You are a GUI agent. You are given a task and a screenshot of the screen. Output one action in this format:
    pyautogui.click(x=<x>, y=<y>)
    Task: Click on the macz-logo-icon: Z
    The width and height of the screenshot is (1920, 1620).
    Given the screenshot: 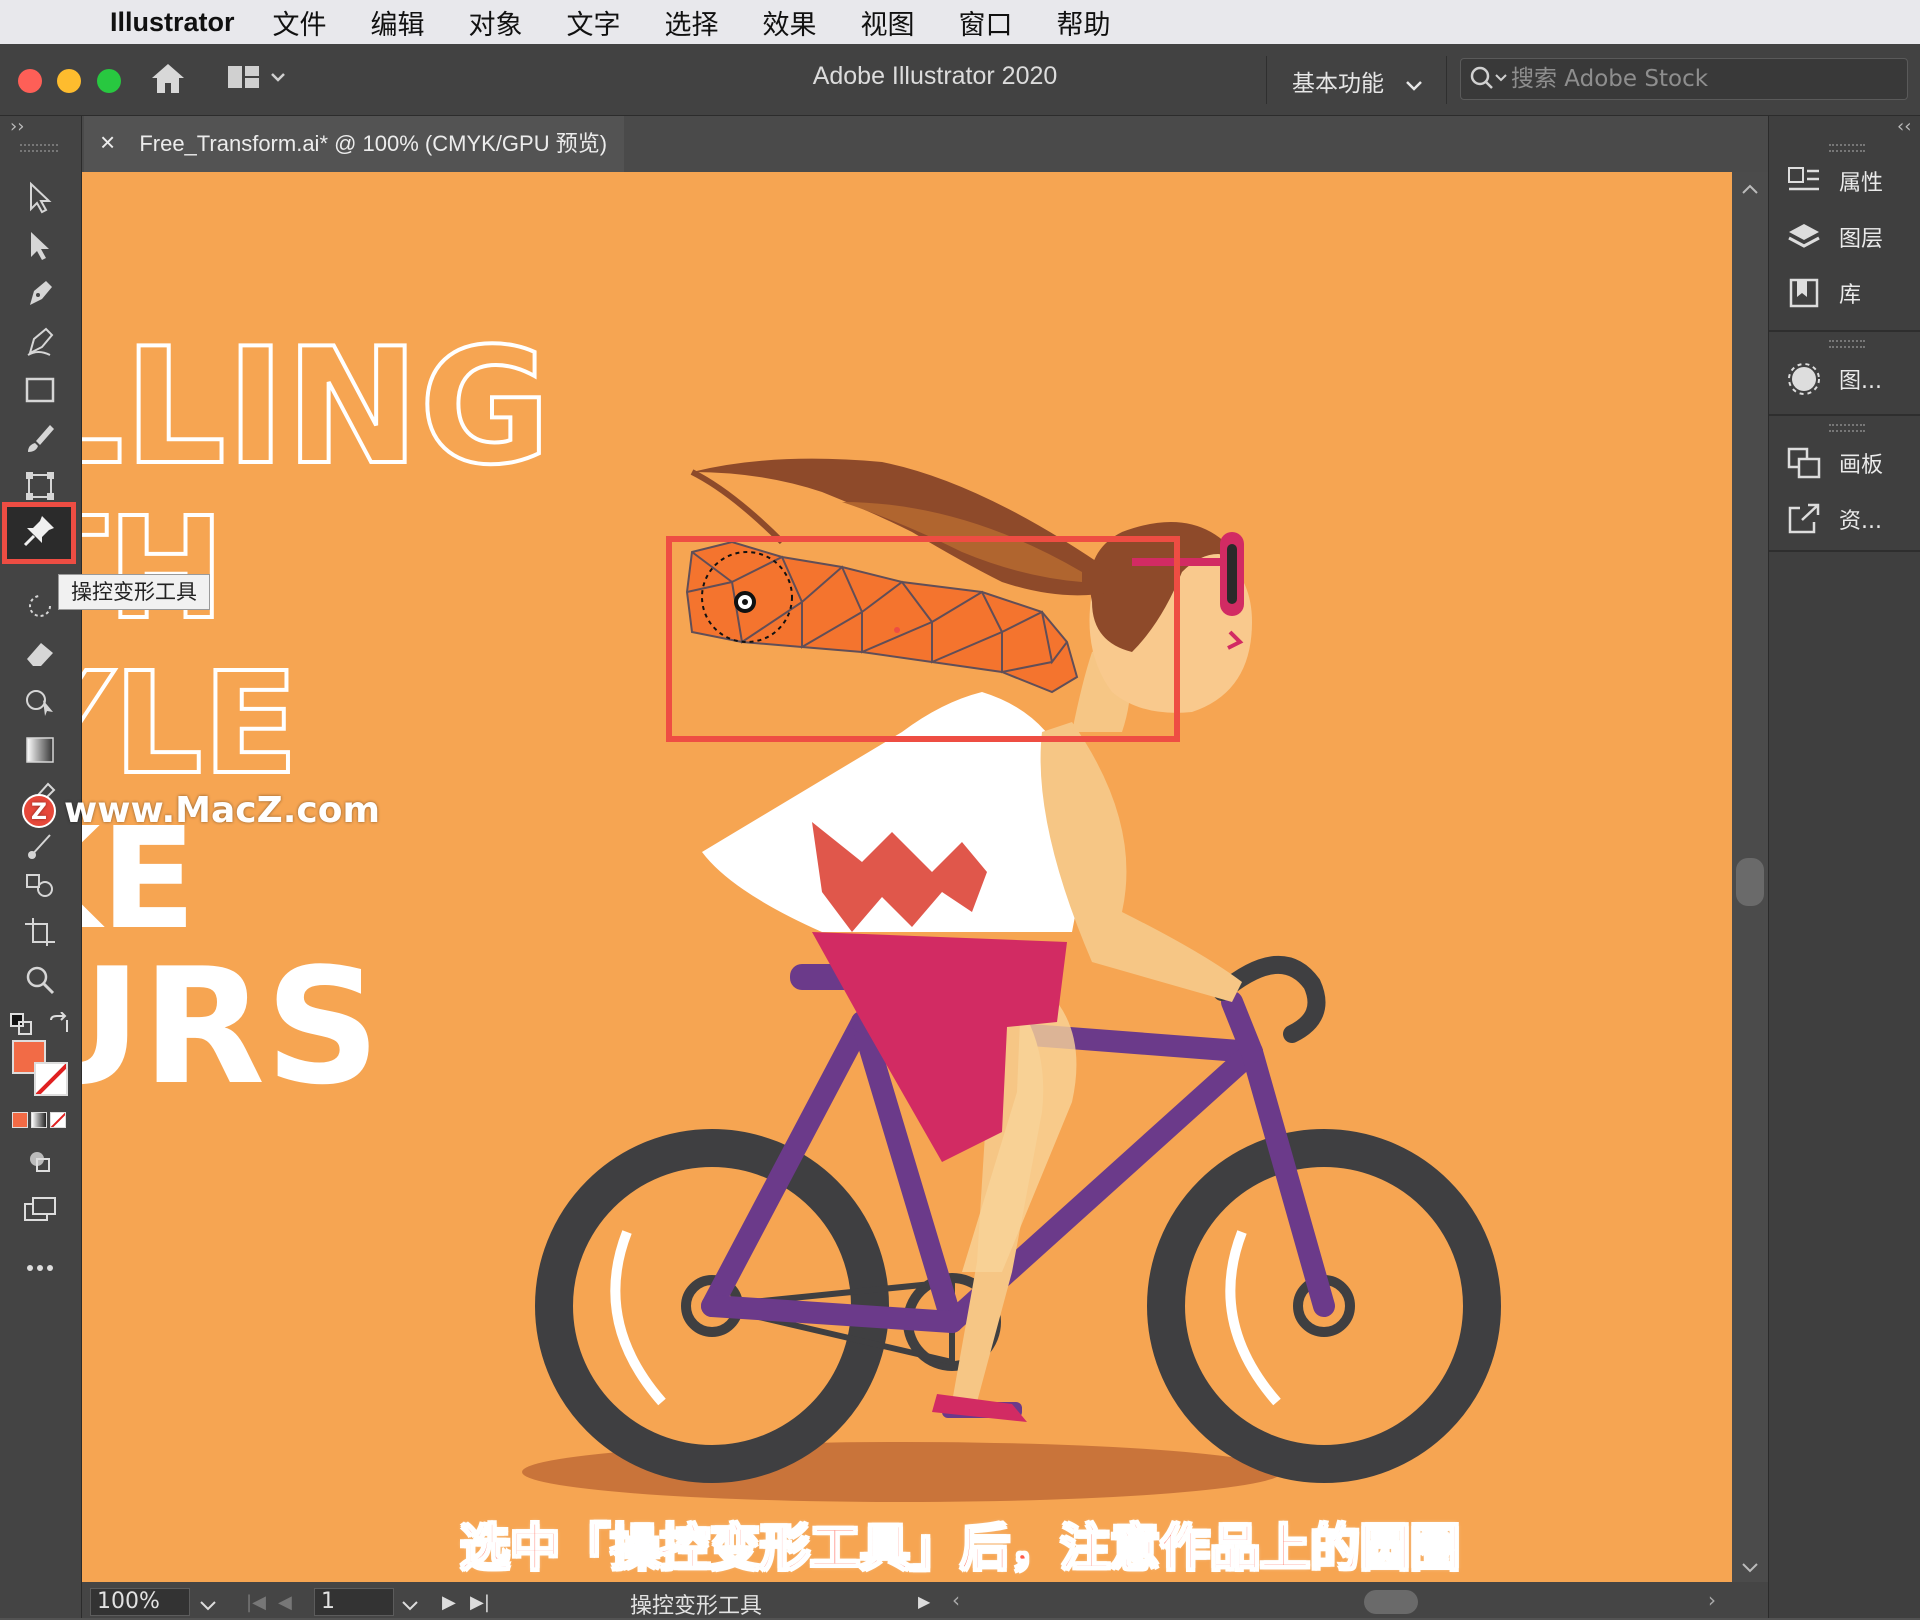 What is the action you would take?
    pyautogui.click(x=39, y=810)
    